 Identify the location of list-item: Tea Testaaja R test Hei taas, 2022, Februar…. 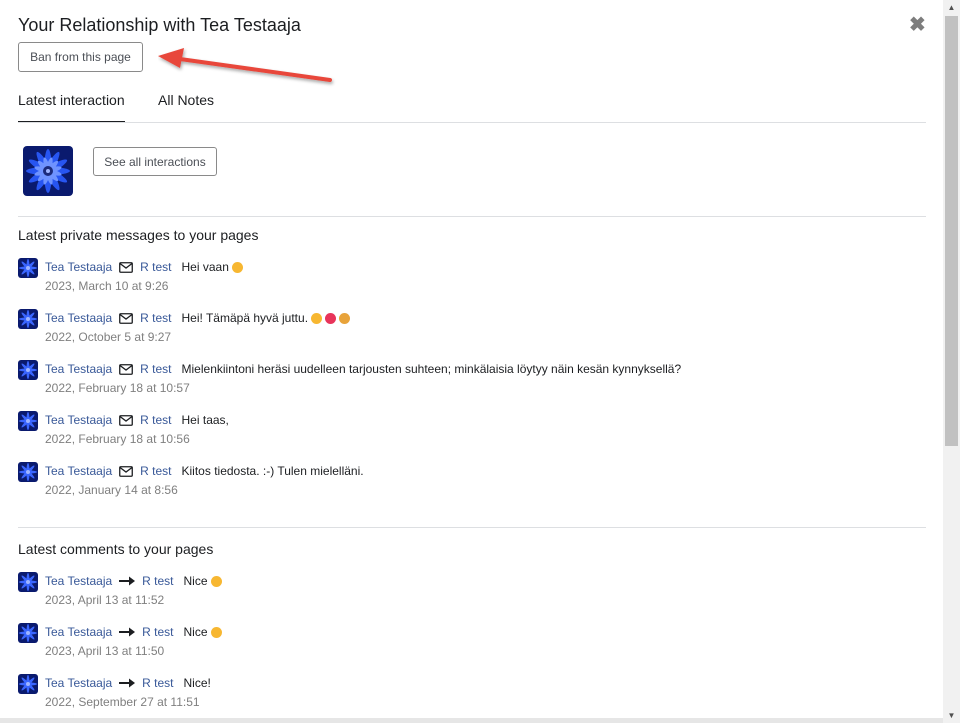
(472, 431).